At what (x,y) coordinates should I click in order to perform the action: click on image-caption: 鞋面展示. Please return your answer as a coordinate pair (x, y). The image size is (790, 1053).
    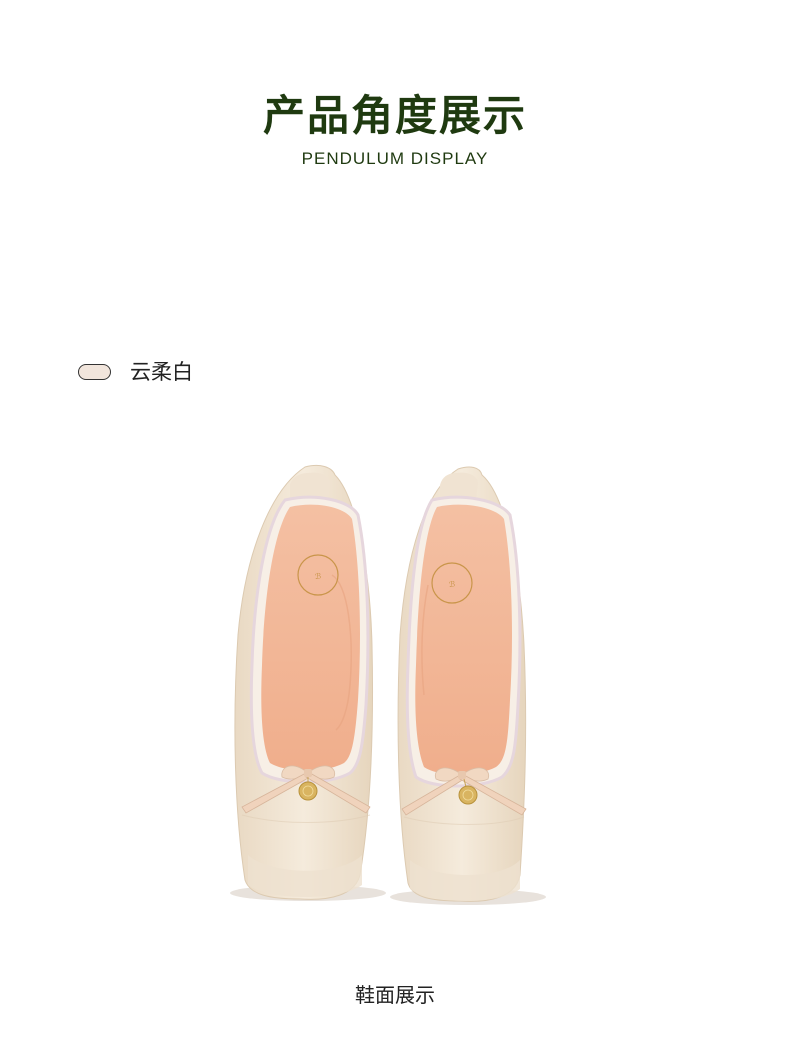
    Looking at the image, I should click on (395, 995).